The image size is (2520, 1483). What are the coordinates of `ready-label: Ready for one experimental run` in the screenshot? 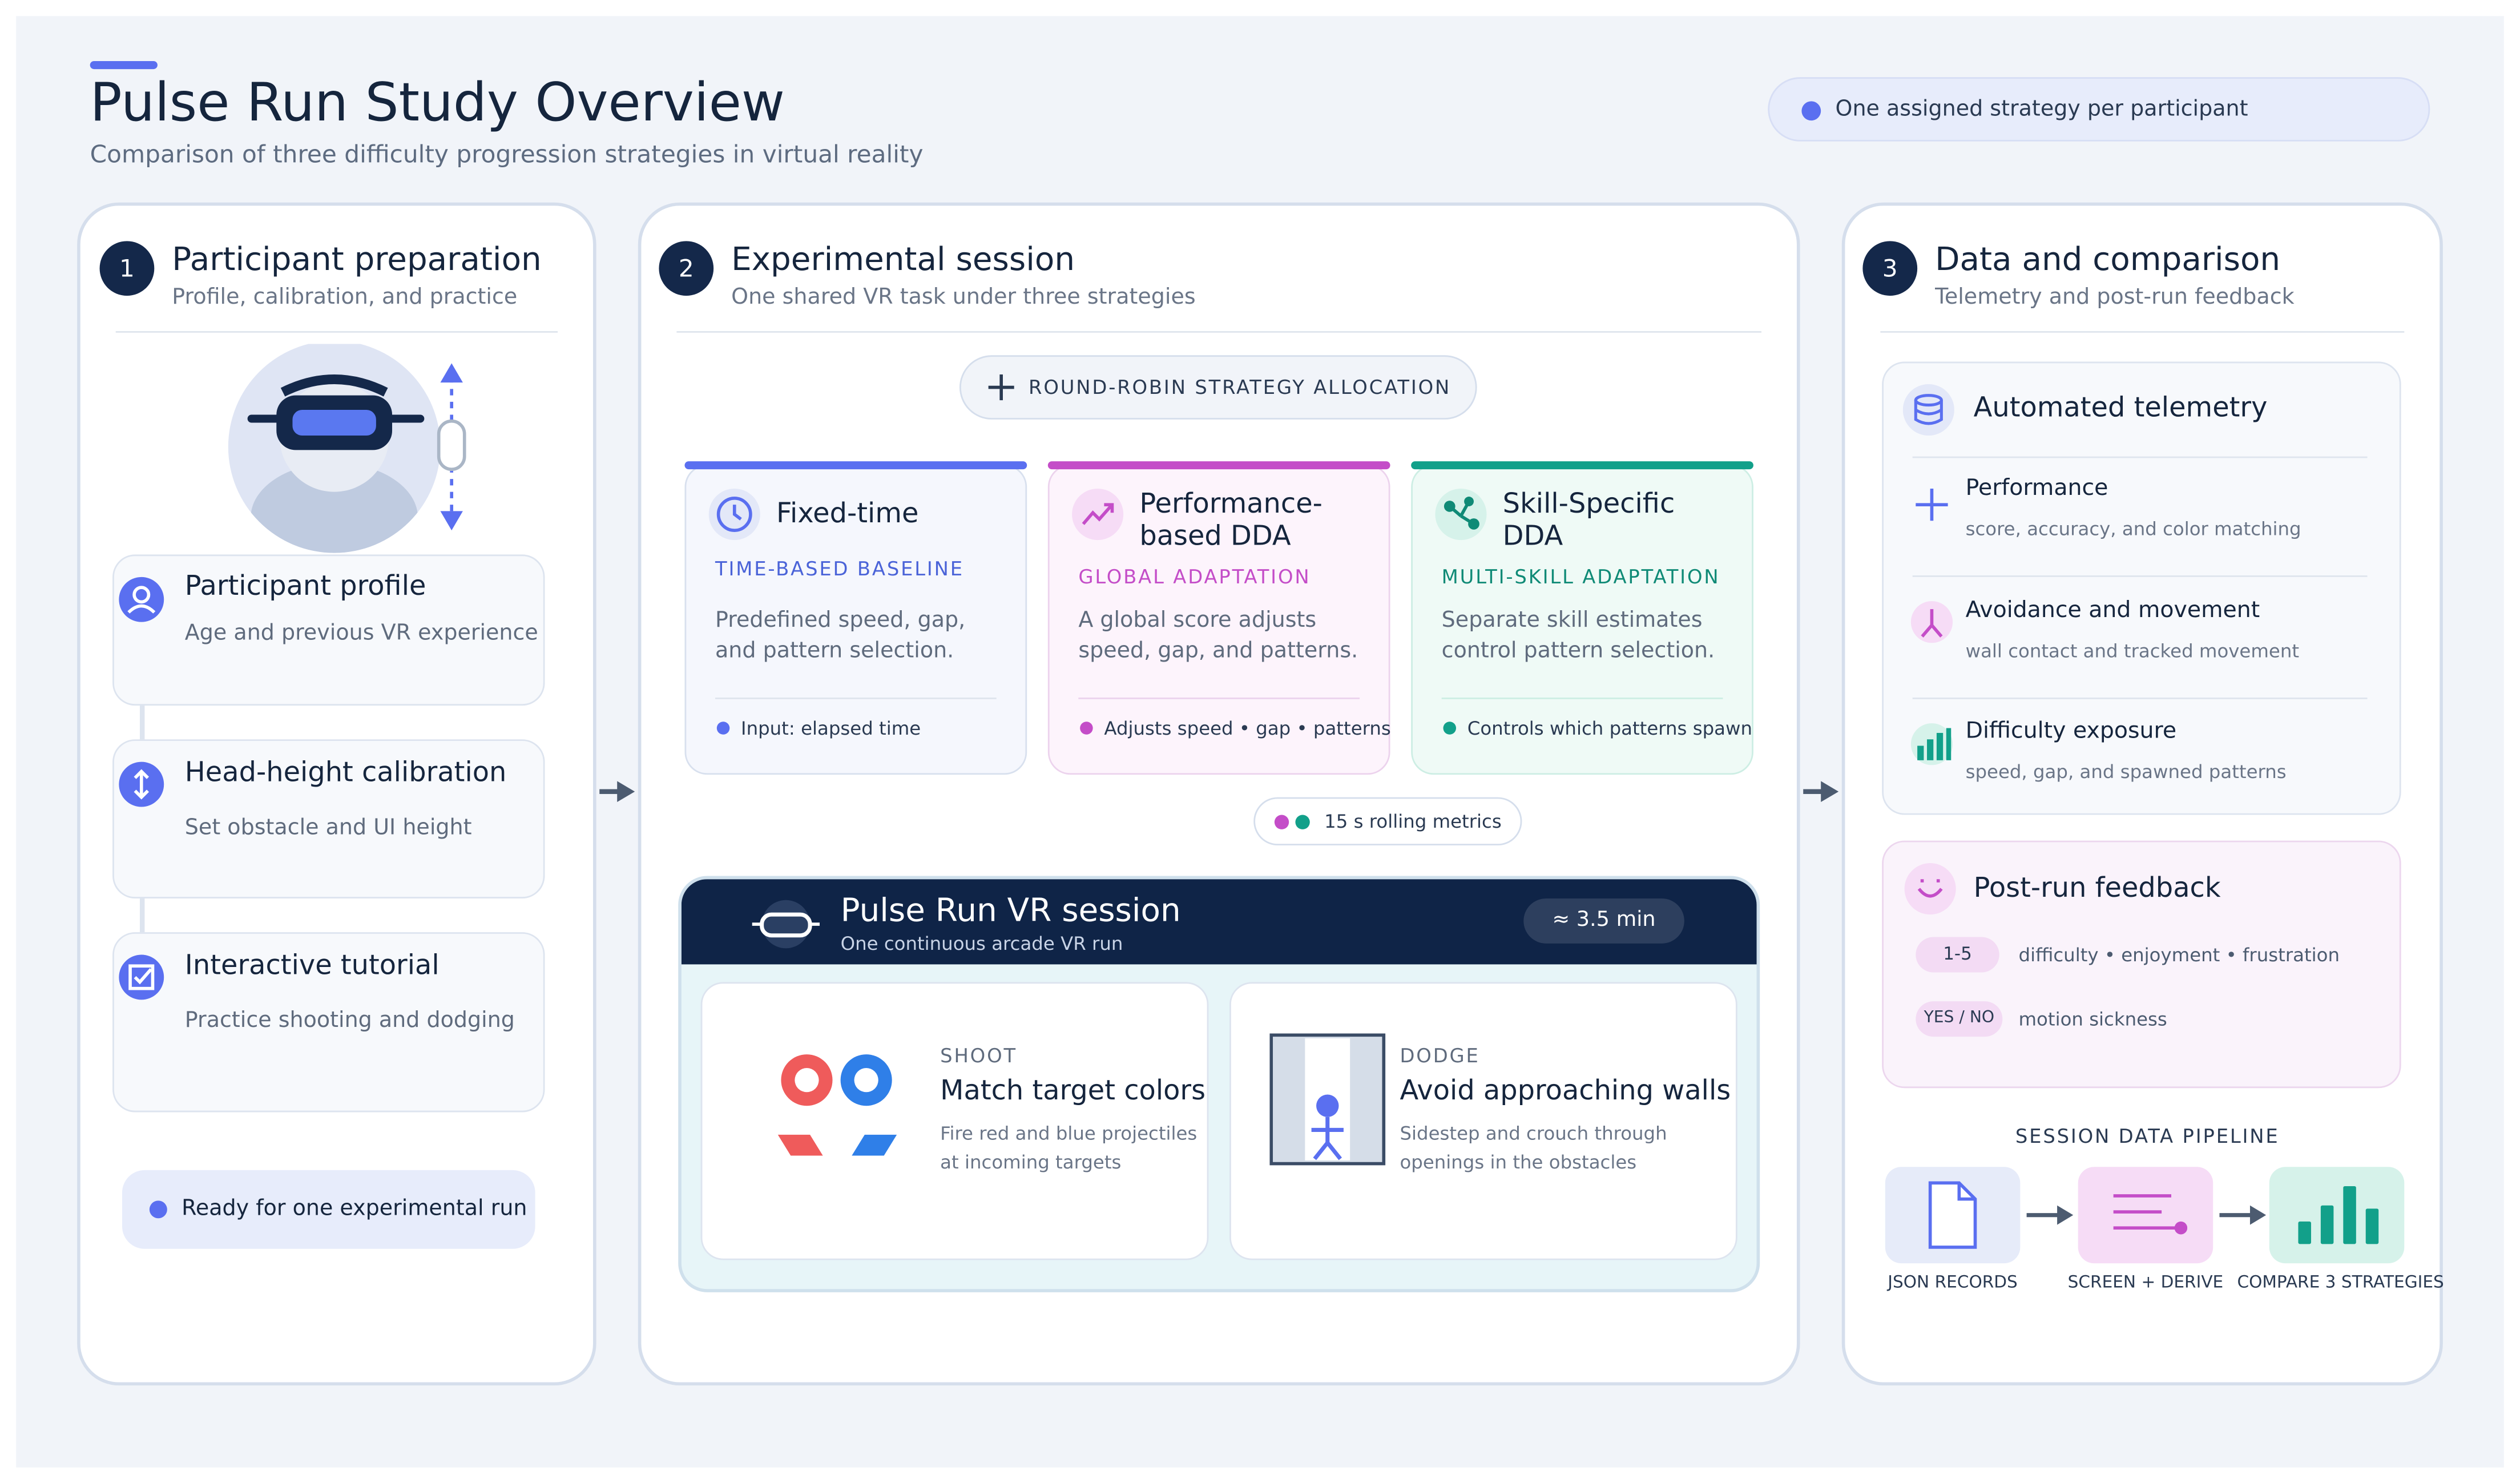 It's located at (354, 1209).